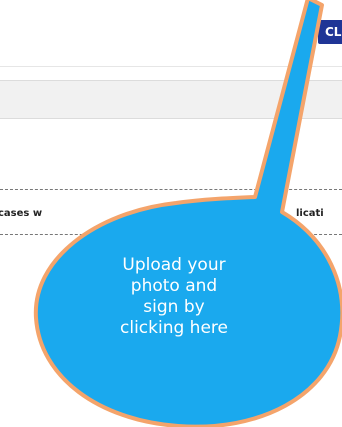 The image size is (342, 427). I want to click on callout-line-4: clicking here, so click(174, 328).